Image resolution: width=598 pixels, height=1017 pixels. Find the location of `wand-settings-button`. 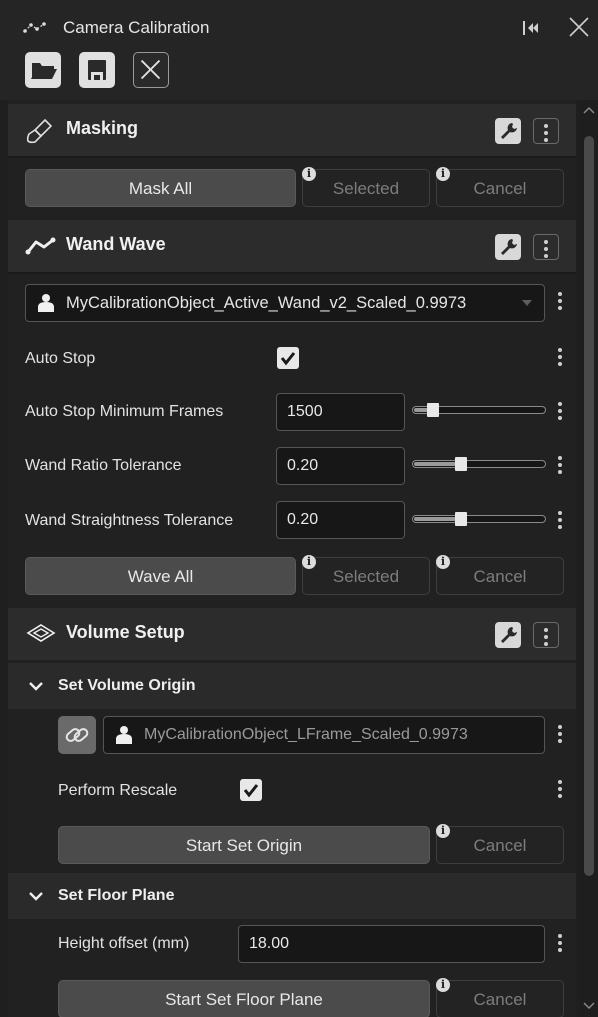

wand-settings-button is located at coordinates (508, 247).